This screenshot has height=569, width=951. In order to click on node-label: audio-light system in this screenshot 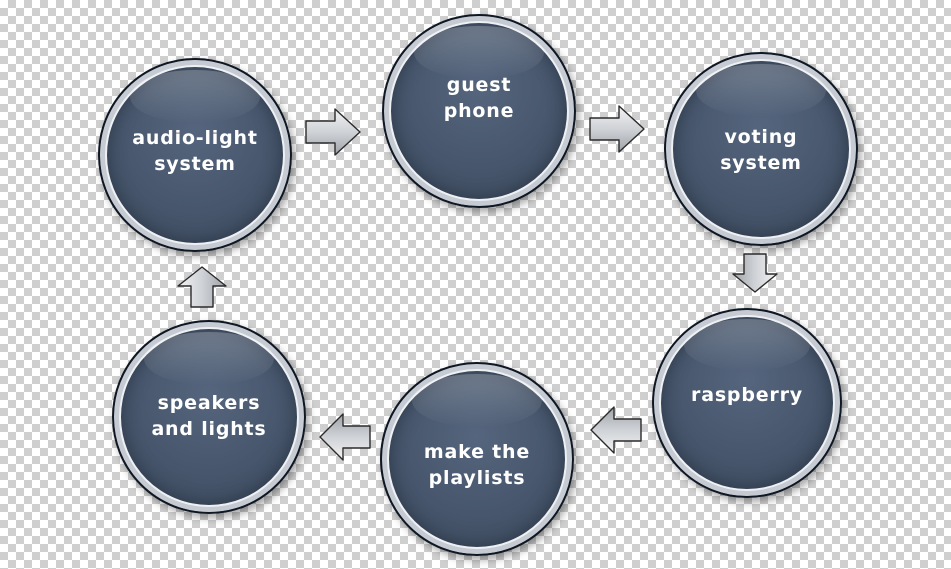, I will do `click(195, 151)`.